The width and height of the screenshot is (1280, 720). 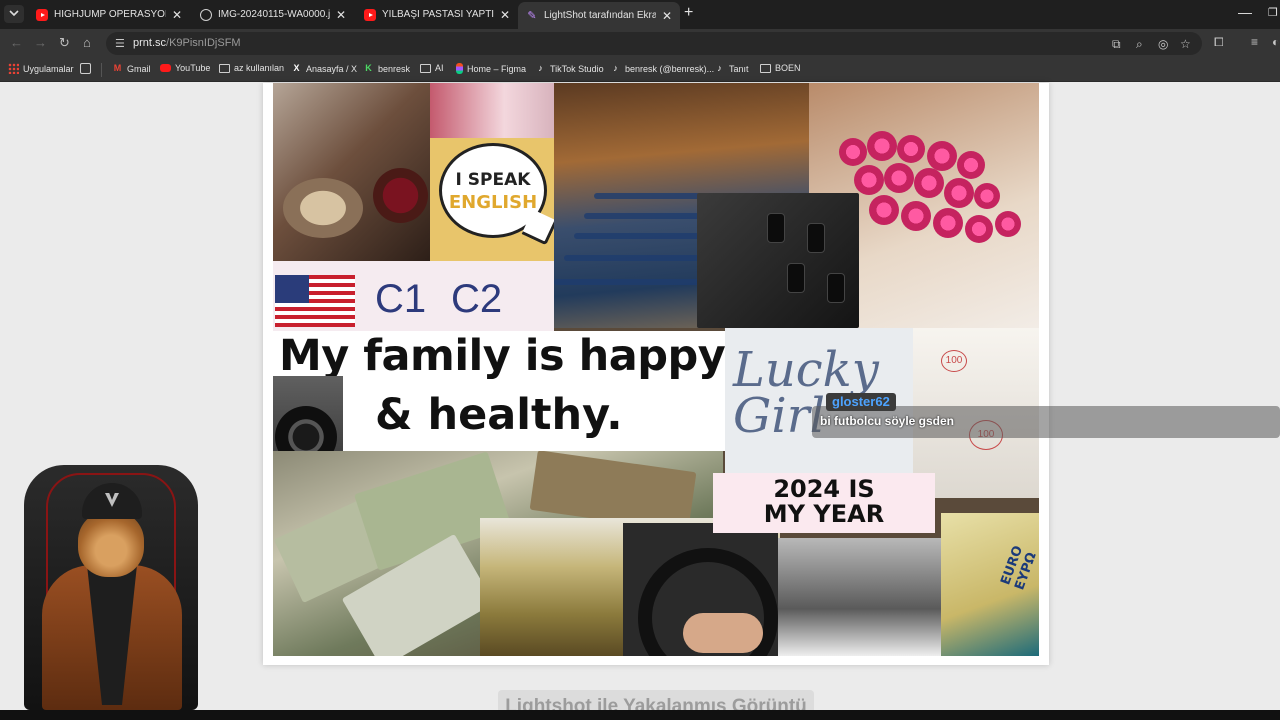 What do you see at coordinates (477, 299) in the screenshot?
I see `level-c2: C2` at bounding box center [477, 299].